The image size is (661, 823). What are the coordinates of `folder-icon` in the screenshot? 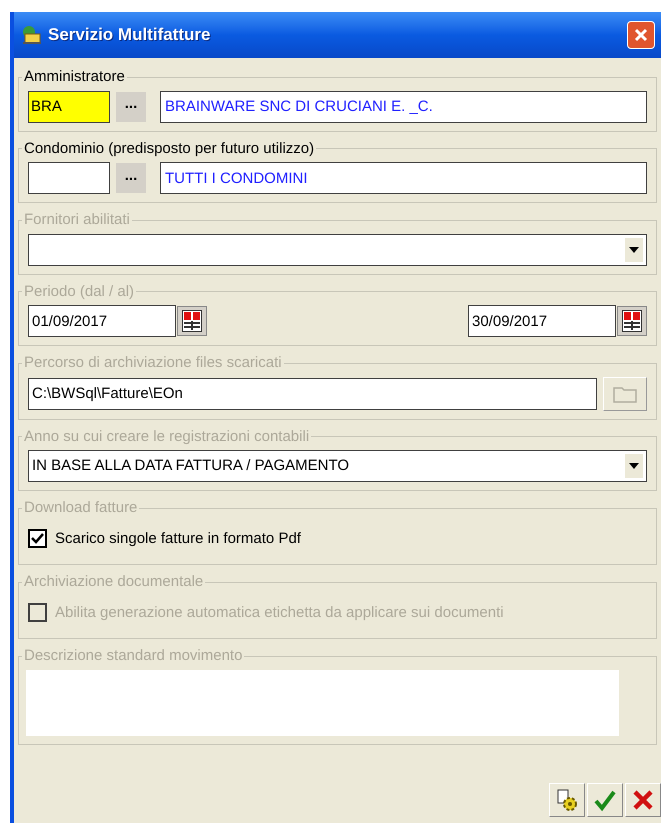 It's located at (625, 393).